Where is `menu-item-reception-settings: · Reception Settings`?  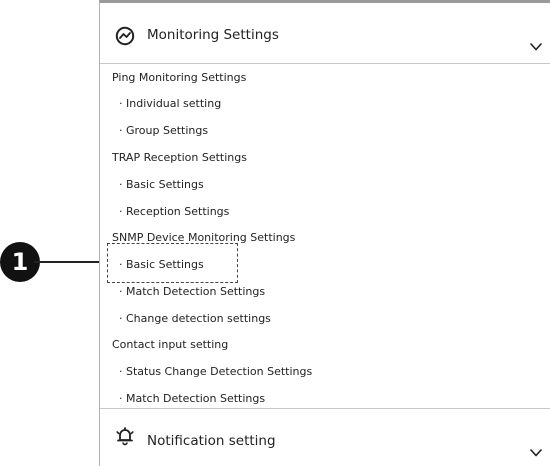
menu-item-reception-settings: · Reception Settings is located at coordinates (164, 212).